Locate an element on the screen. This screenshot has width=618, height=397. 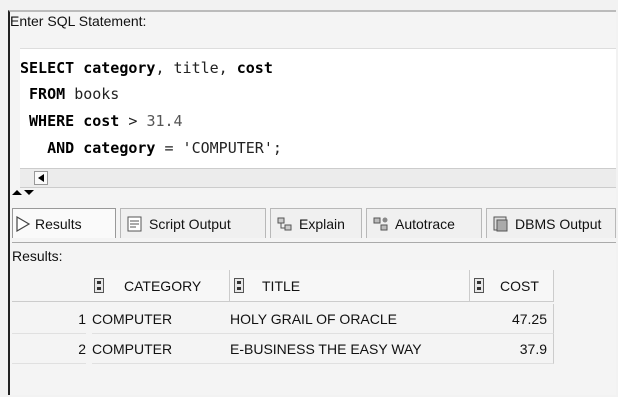
cell-title: HOLY GRAIL OF ORACLE is located at coordinates (350, 319).